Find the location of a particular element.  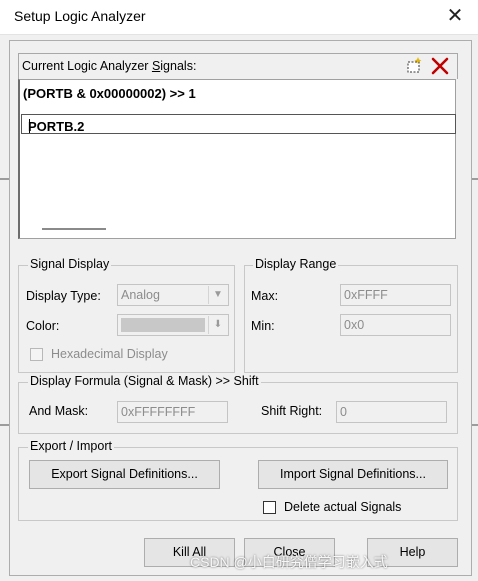

chevron-down-icon: ⬇ is located at coordinates (217, 325).